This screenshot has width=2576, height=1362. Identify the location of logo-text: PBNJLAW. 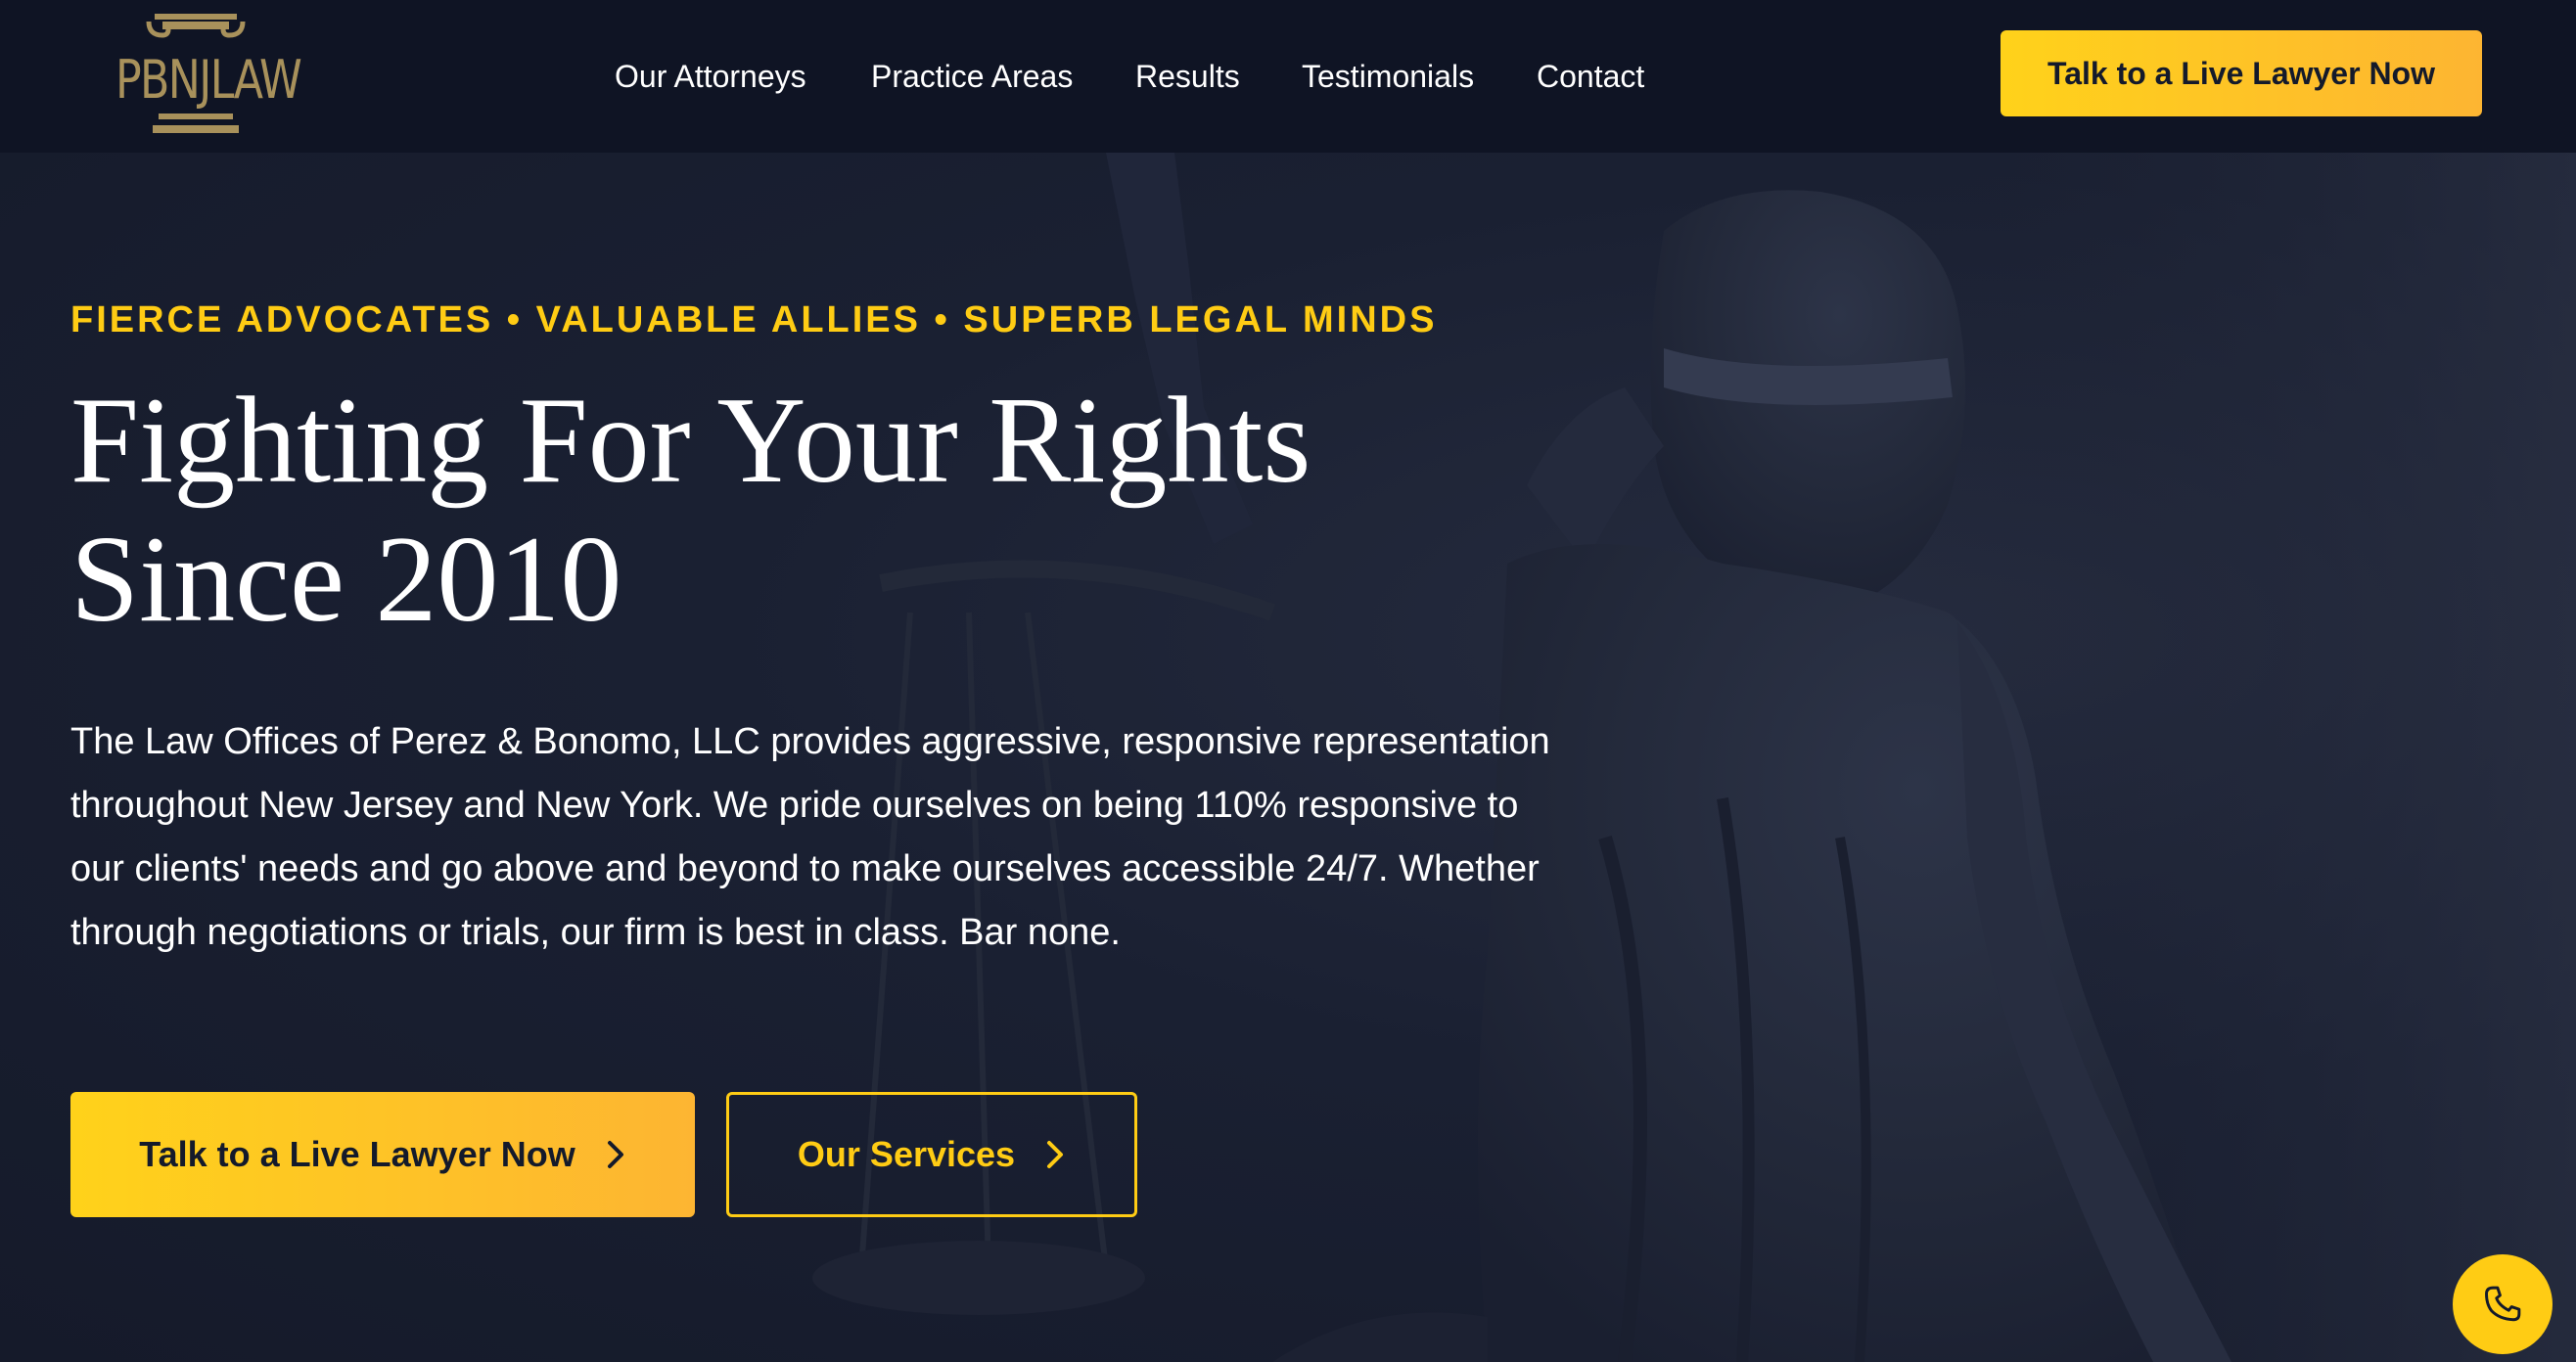
(208, 80).